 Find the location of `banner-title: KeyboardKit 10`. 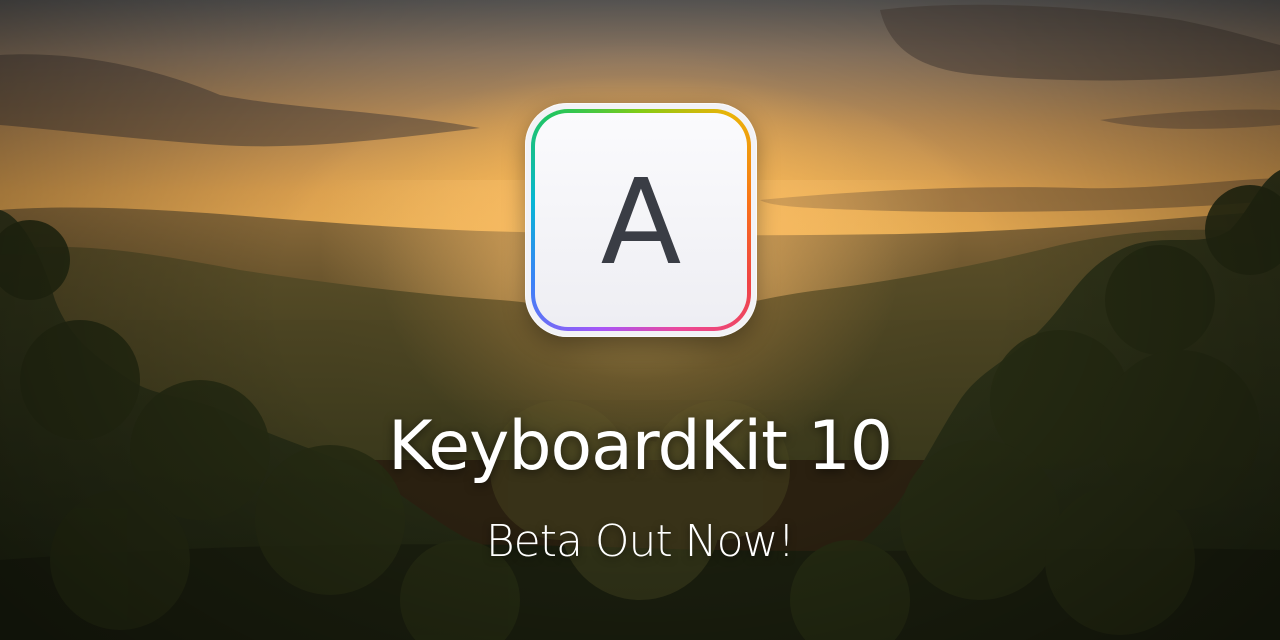

banner-title: KeyboardKit 10 is located at coordinates (640, 446).